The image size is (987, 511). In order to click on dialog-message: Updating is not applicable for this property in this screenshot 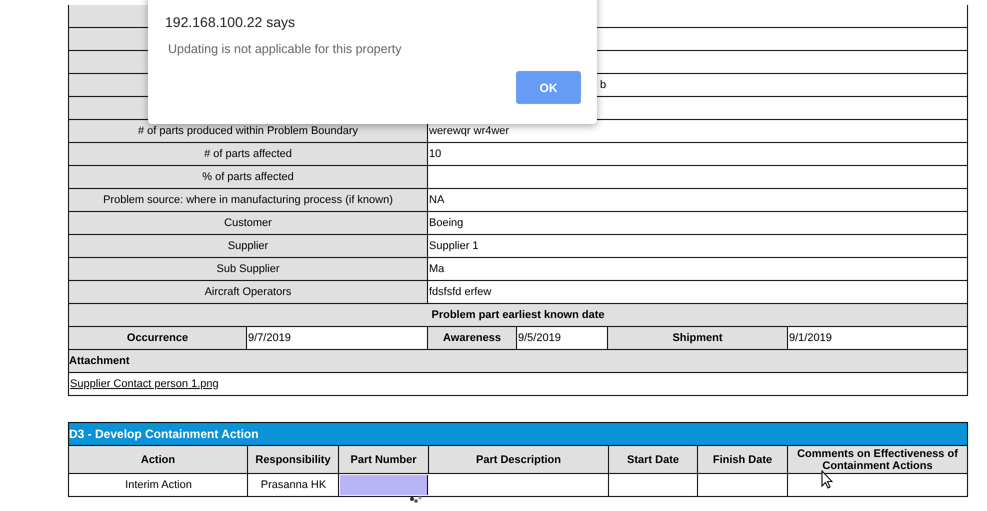, I will do `click(285, 49)`.